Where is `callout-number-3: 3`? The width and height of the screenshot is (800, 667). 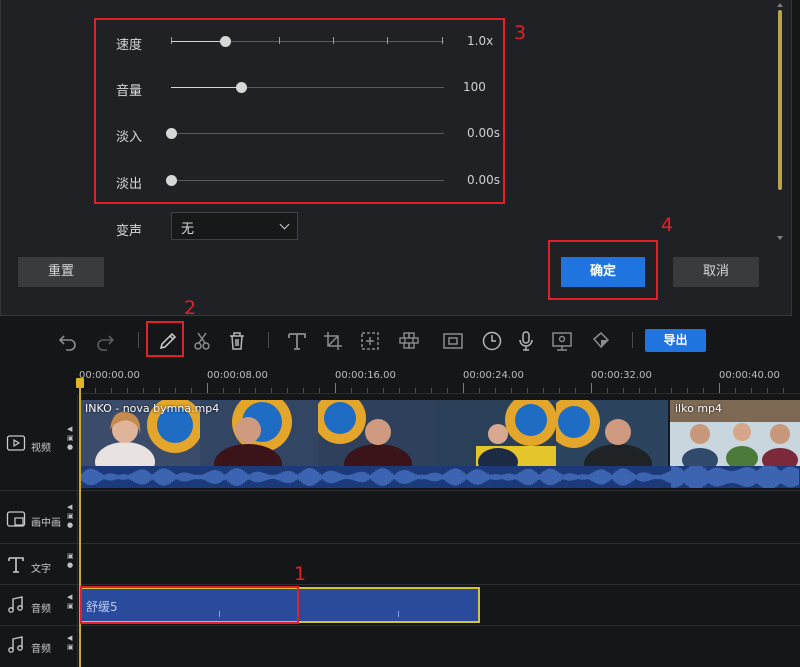 callout-number-3: 3 is located at coordinates (520, 33).